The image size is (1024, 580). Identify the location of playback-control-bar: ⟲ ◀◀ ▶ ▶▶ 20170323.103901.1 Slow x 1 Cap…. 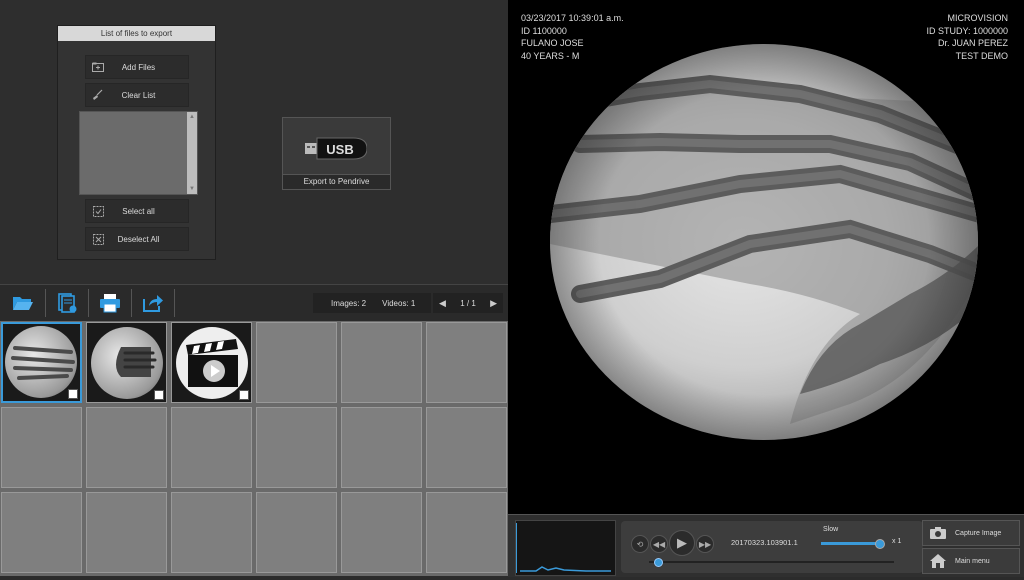
(766, 545).